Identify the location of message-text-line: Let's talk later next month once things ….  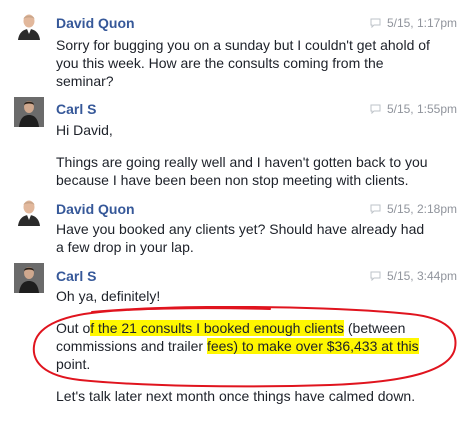
(236, 396).